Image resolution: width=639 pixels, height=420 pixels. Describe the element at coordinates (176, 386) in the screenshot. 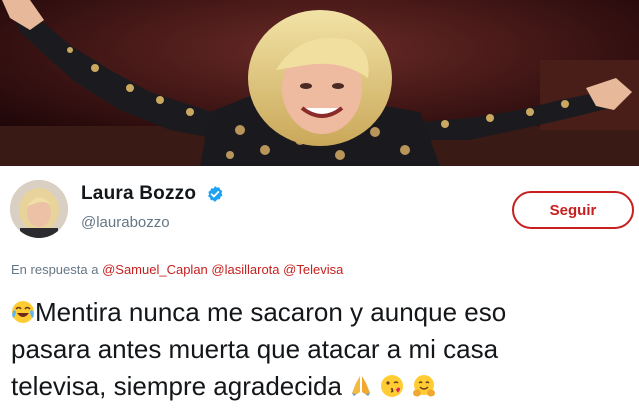

I see `tweet-text-line-3: televisa, siempre agradecida` at that location.